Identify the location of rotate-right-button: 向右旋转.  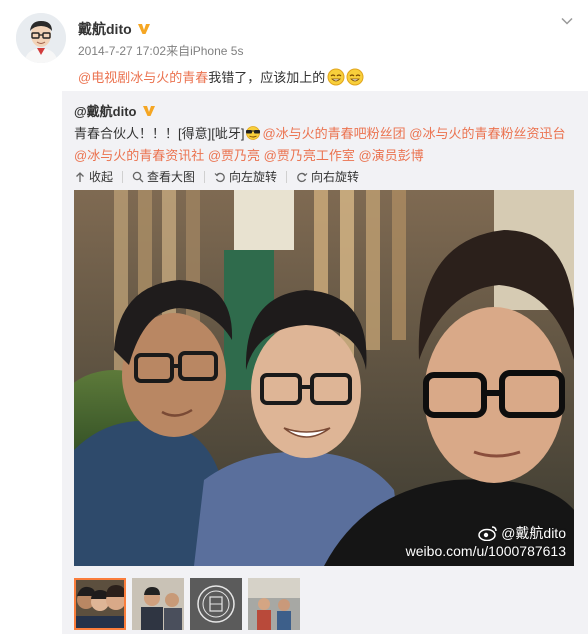
(327, 176).